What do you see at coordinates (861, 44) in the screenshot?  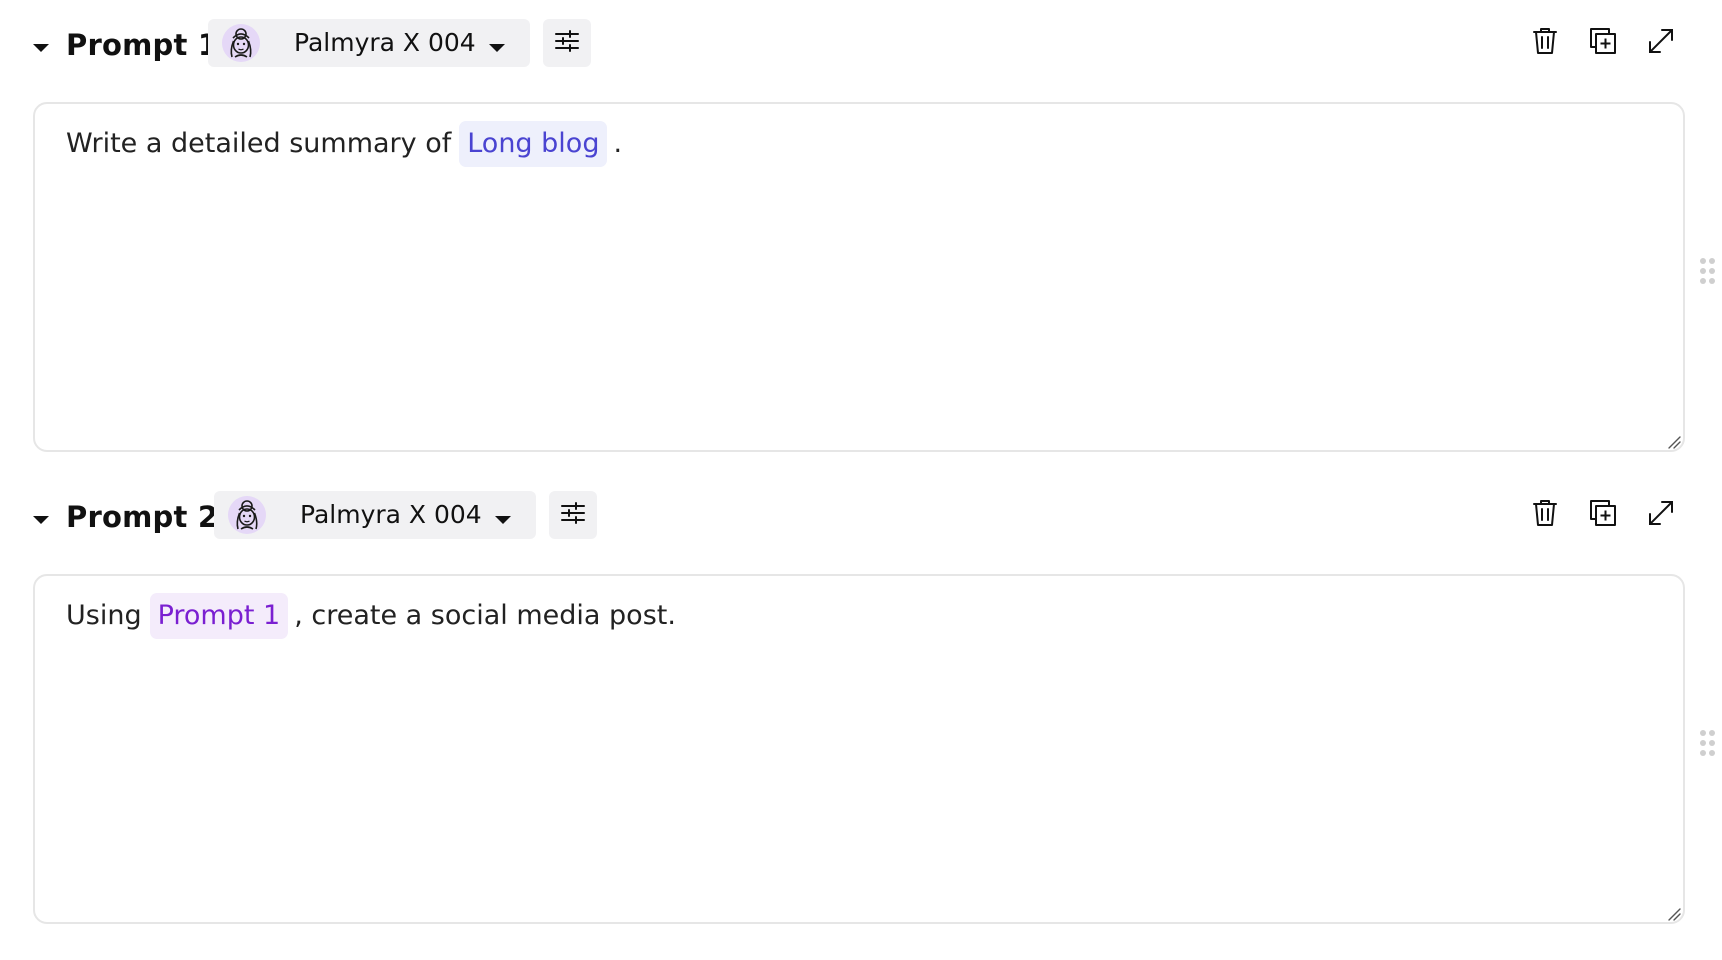 I see `prompt-header: Prompt 1 Palmyra X 004` at bounding box center [861, 44].